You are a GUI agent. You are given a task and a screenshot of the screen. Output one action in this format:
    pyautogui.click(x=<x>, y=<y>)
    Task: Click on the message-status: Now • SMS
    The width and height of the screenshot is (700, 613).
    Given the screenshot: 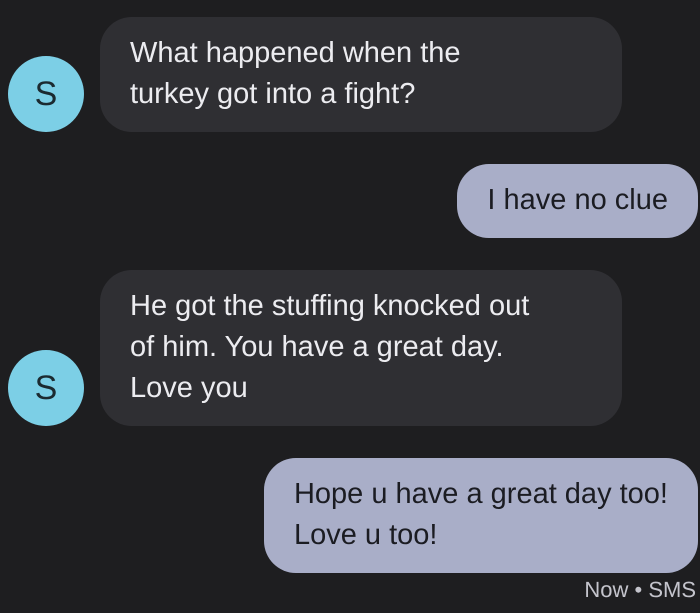 What is the action you would take?
    pyautogui.click(x=640, y=590)
    